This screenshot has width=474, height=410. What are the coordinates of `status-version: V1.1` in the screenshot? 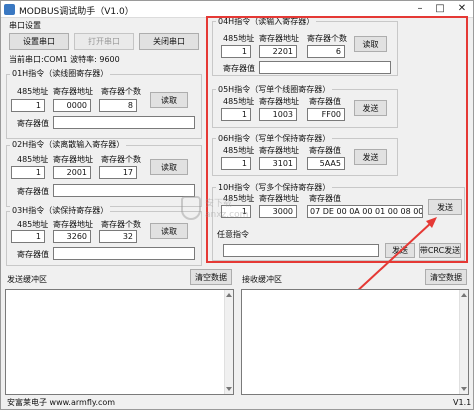 It's located at (462, 402).